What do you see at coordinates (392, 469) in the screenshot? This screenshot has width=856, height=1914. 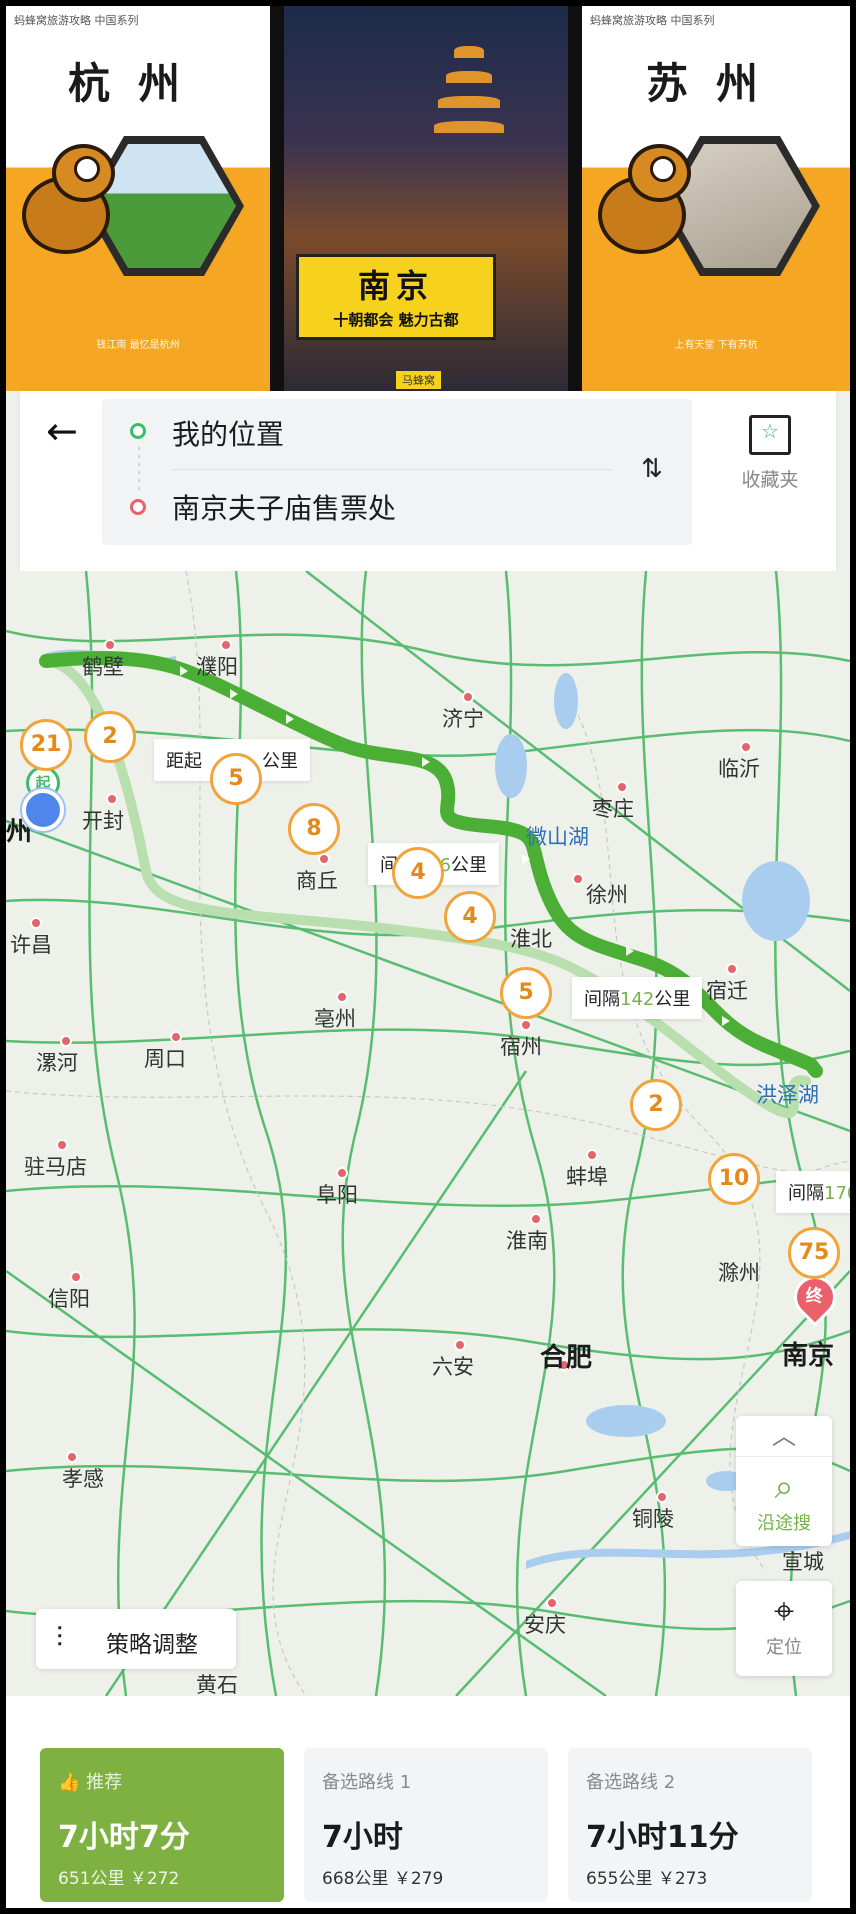 I see `divider` at bounding box center [392, 469].